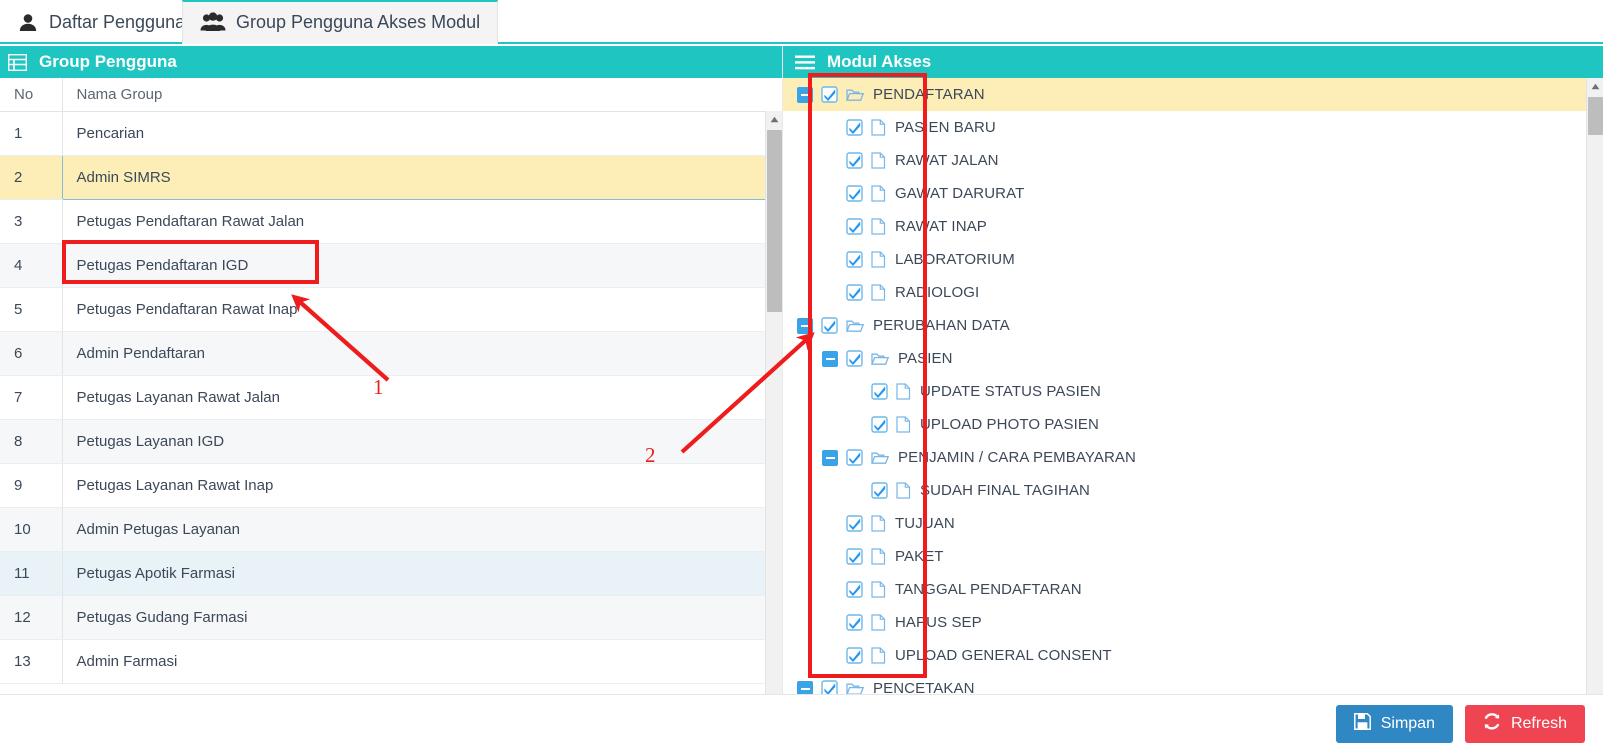 The width and height of the screenshot is (1603, 752). Describe the element at coordinates (382, 529) in the screenshot. I see `table-row: 10 Admin Petugas Layanan` at that location.